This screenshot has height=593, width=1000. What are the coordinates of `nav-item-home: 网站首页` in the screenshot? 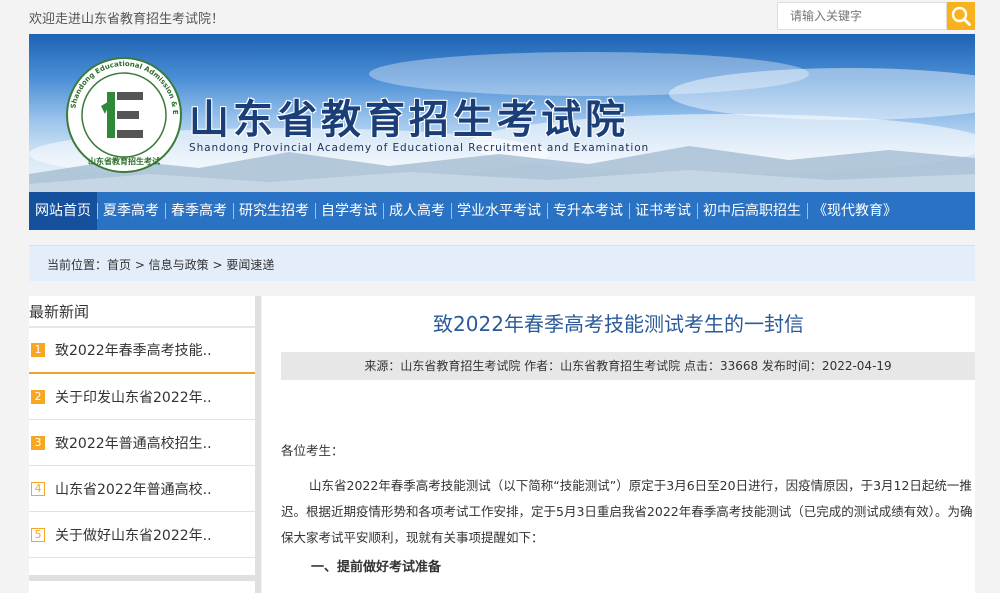 It's located at (63, 211).